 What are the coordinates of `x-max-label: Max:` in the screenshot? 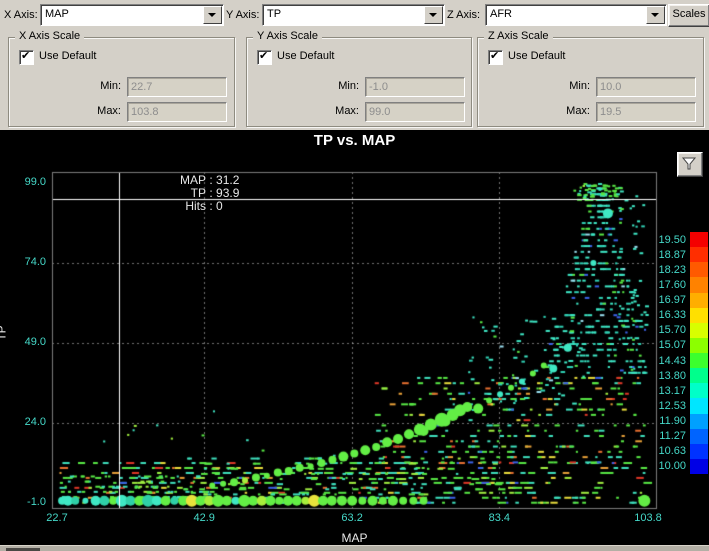 It's located at (109, 111).